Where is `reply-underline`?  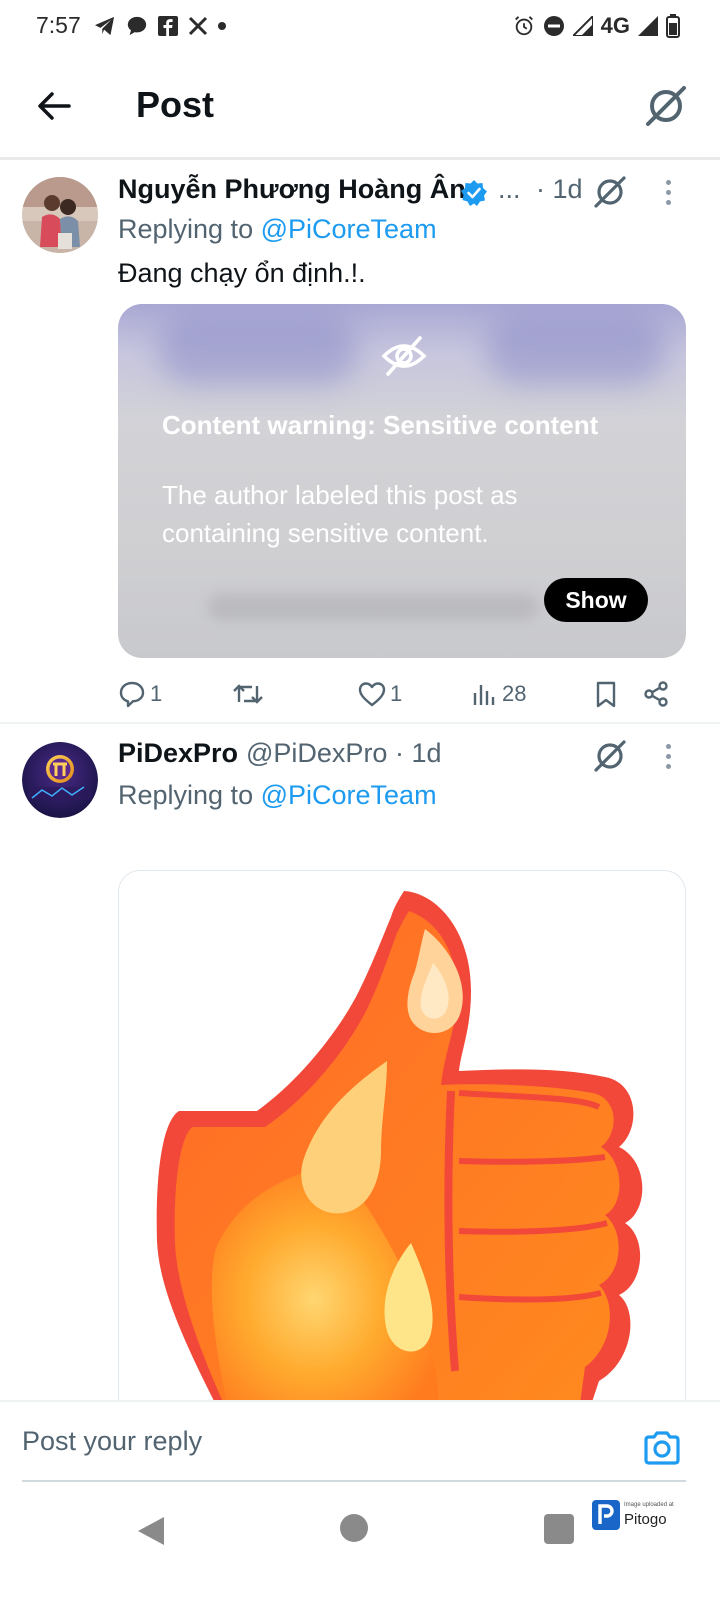 reply-underline is located at coordinates (354, 1481).